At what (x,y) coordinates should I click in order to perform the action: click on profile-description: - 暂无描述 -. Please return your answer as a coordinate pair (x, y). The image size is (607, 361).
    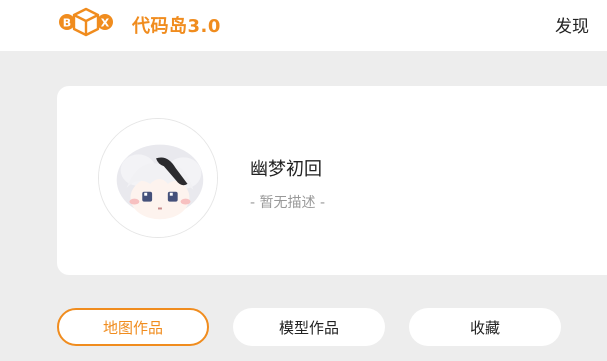
    Looking at the image, I should click on (288, 203).